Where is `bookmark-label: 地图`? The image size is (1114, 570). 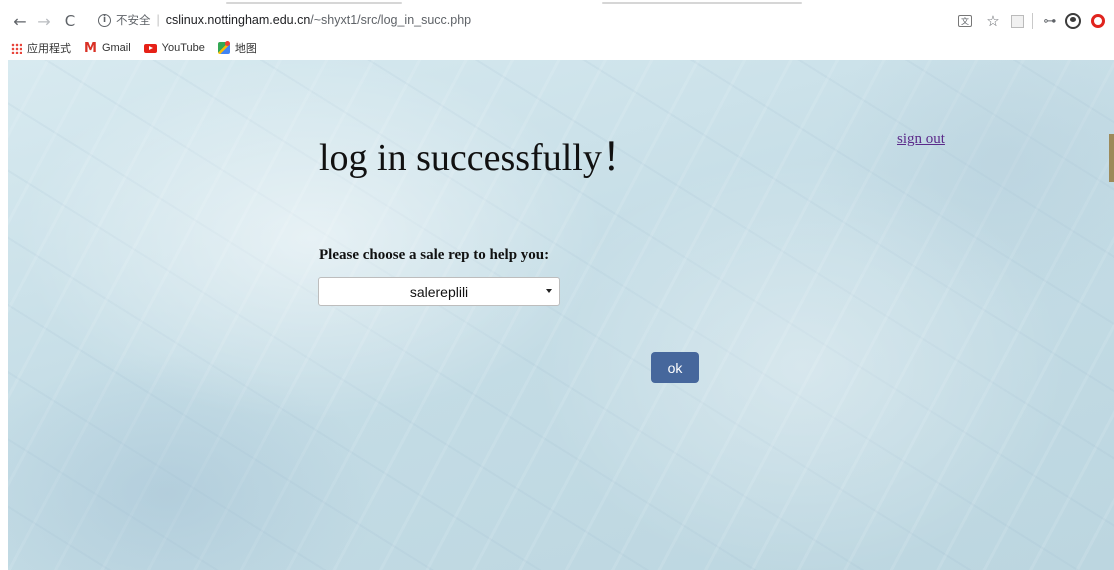 bookmark-label: 地图 is located at coordinates (245, 49).